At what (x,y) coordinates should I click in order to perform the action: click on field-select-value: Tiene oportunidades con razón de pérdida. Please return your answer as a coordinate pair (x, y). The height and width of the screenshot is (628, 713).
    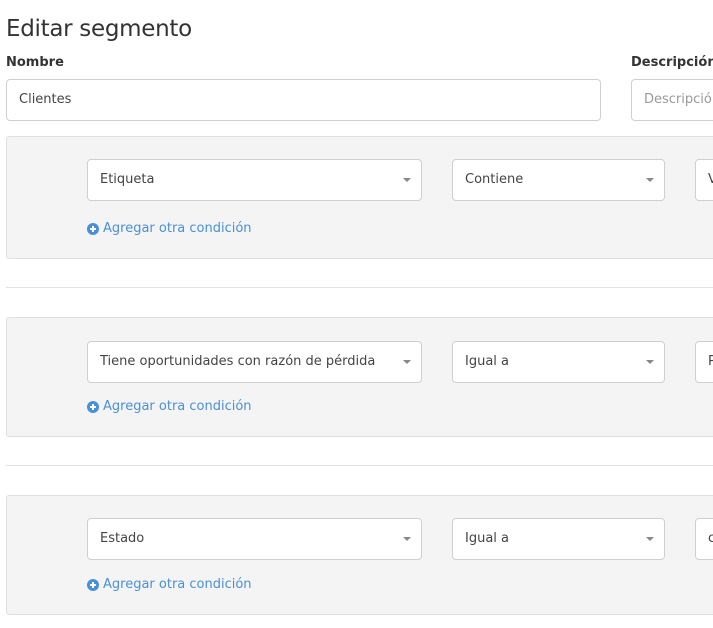
    Looking at the image, I should click on (238, 361).